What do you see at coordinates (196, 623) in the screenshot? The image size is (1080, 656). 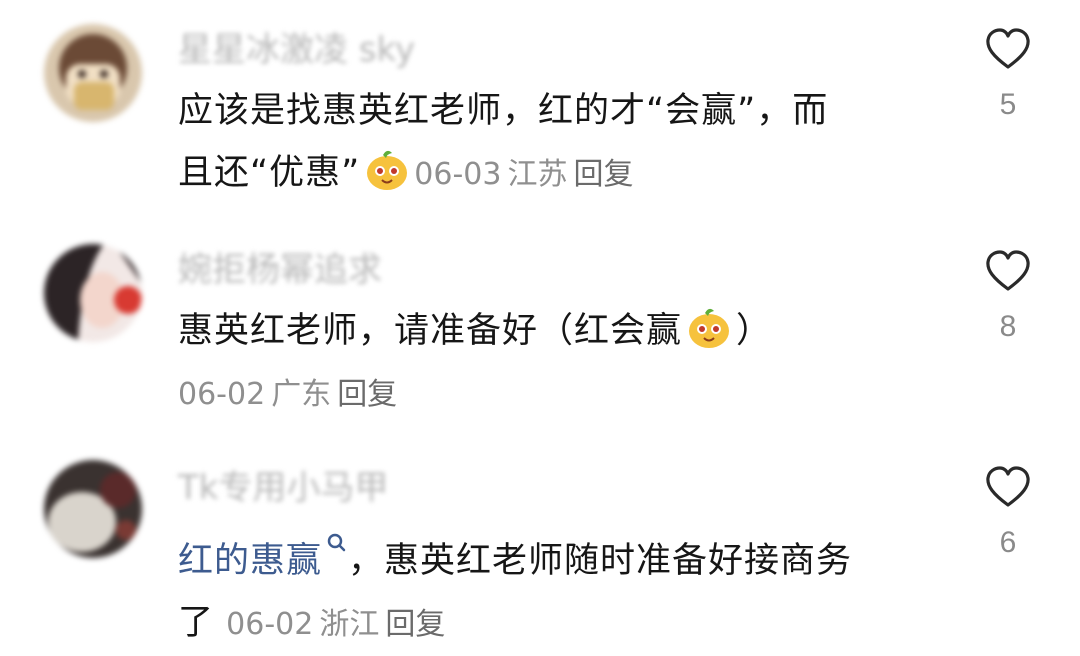 I see `comment-text-fragment: 了` at bounding box center [196, 623].